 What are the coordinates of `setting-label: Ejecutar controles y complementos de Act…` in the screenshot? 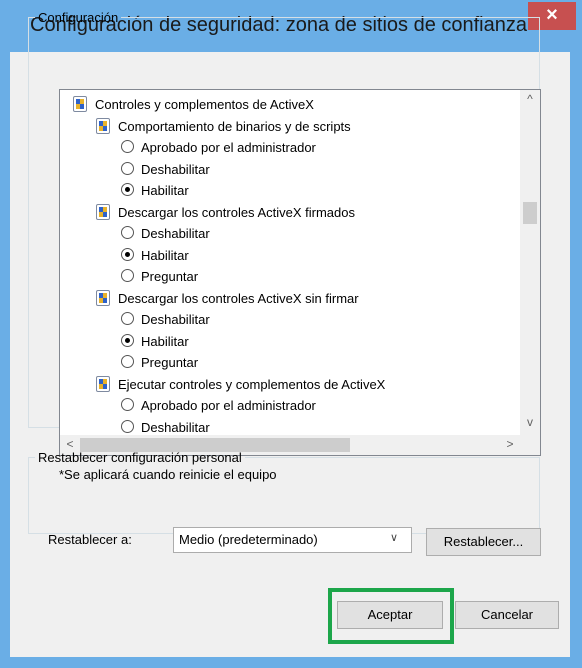 It's located at (252, 384).